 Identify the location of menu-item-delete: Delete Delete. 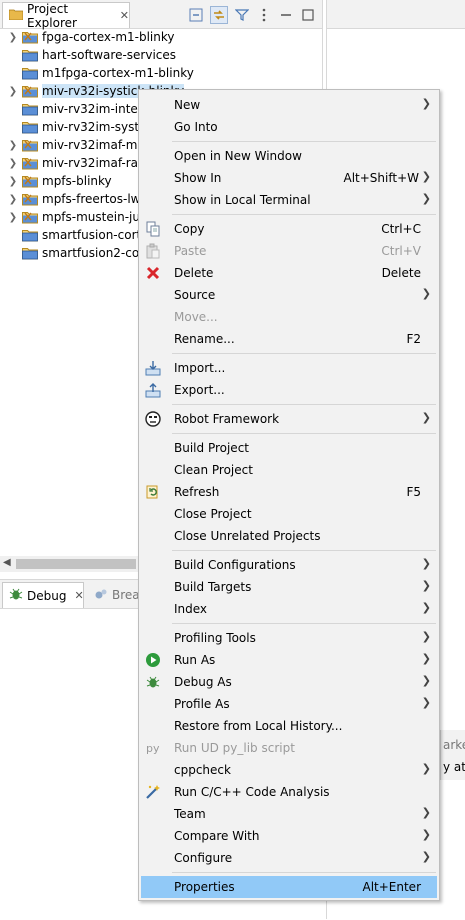
(289, 273).